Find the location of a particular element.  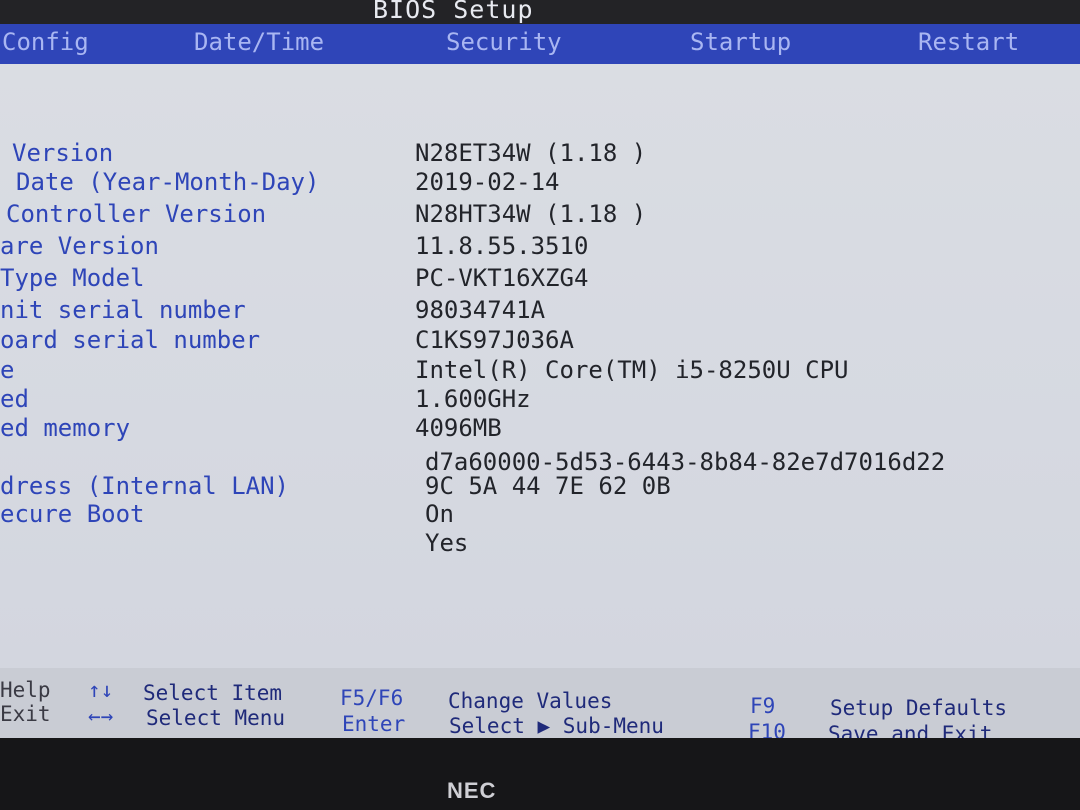

monitor-bezel is located at coordinates (540, 774).